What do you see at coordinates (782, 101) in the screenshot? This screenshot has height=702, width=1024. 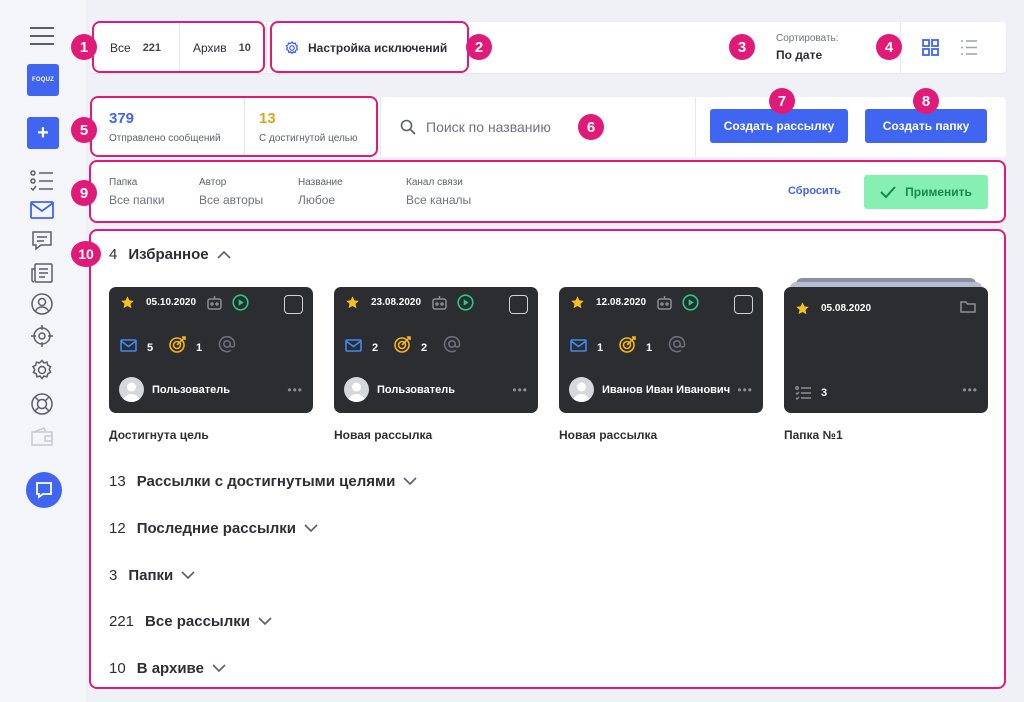 I see `callout-marker: 7` at bounding box center [782, 101].